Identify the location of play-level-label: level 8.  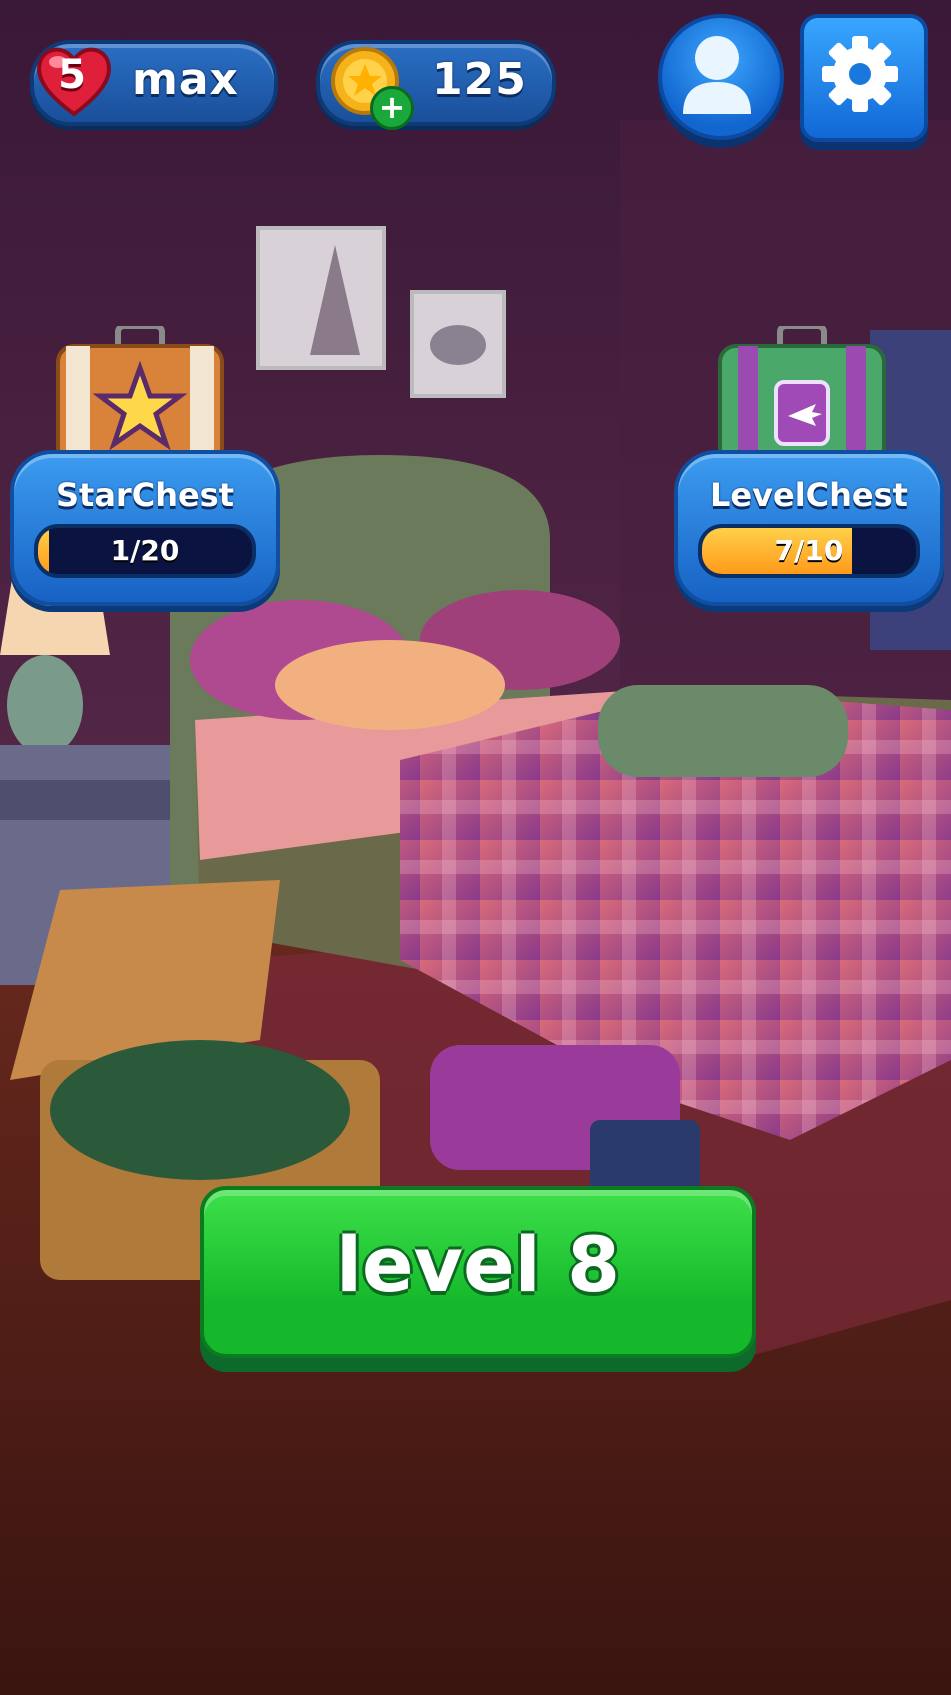
(478, 1264).